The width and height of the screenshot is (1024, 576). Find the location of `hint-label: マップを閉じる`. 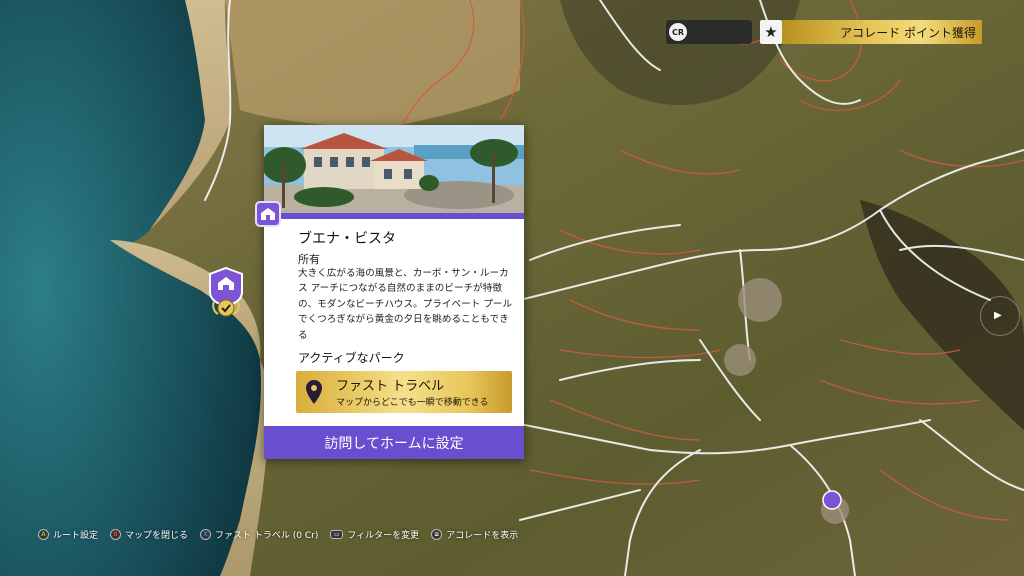

hint-label: マップを閉じる is located at coordinates (157, 535).